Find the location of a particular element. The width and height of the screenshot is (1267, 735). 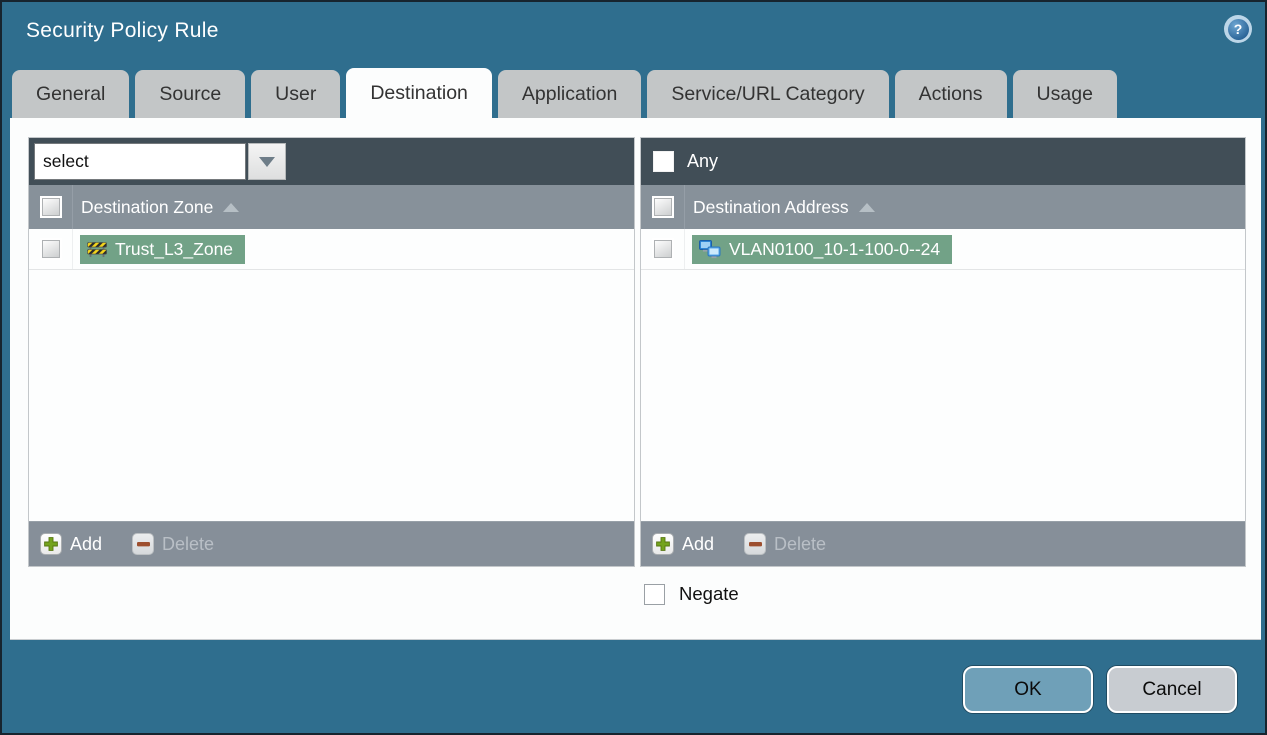

chevron-down-icon is located at coordinates (267, 161).